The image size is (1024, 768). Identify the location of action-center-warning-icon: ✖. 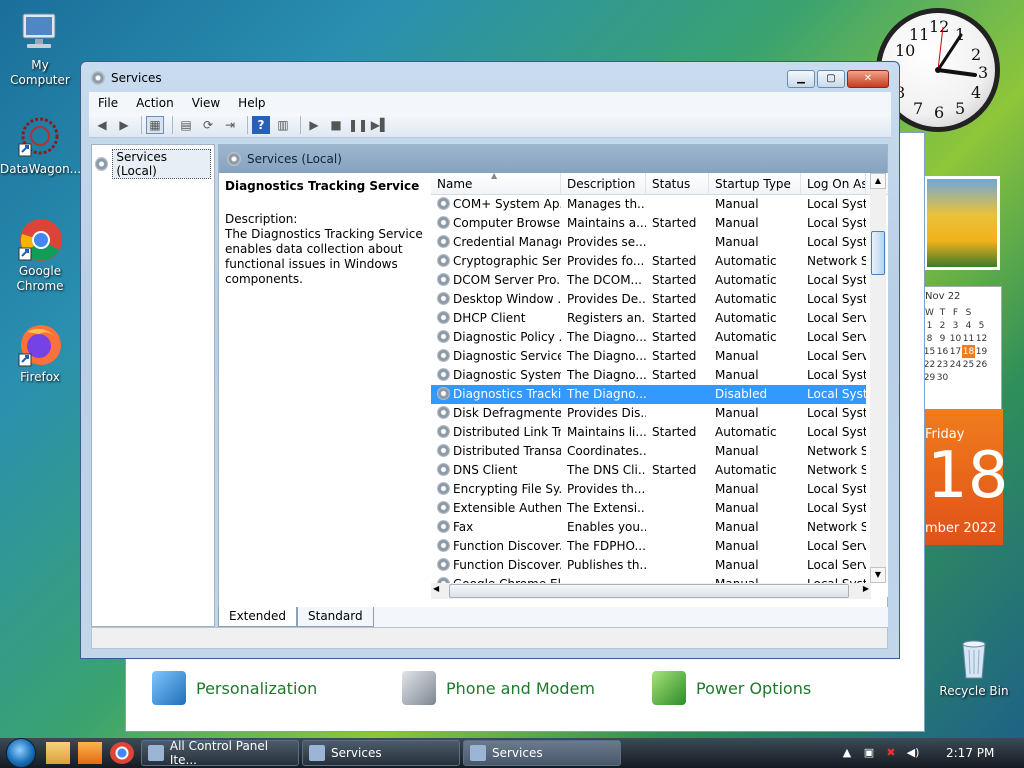
(891, 753).